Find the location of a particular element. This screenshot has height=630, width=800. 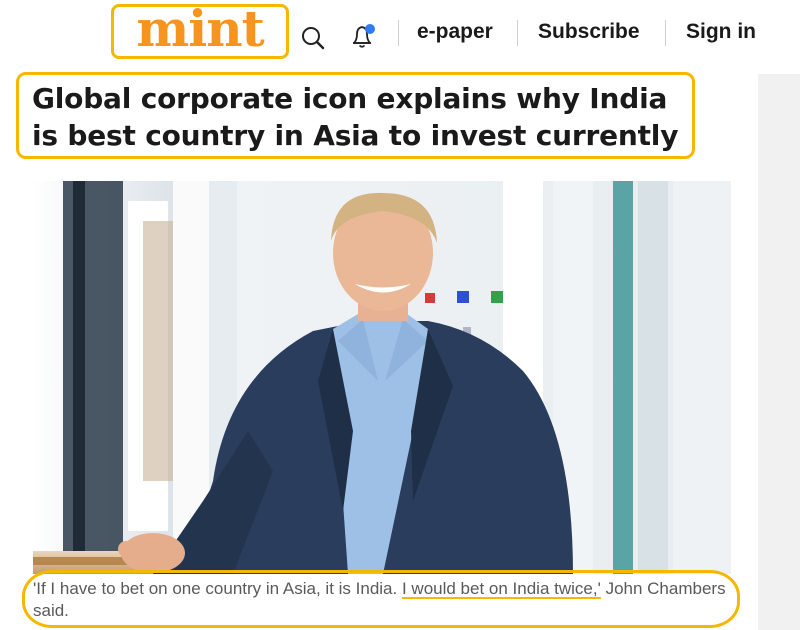

caption-highlighted-quote: I would bet on India twice,' is located at coordinates (501, 588).